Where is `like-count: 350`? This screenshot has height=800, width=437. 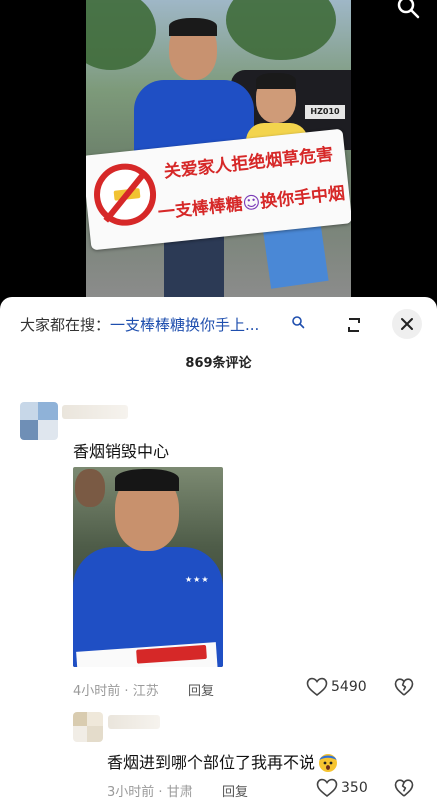 like-count: 350 is located at coordinates (354, 788).